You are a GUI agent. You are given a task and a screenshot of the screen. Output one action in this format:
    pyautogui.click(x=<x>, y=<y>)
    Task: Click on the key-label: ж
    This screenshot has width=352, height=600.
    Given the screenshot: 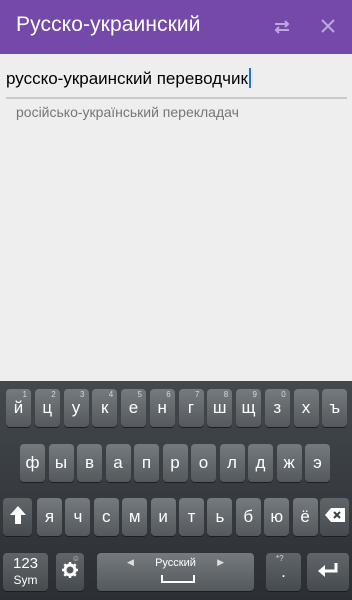 What is the action you would take?
    pyautogui.click(x=289, y=462)
    